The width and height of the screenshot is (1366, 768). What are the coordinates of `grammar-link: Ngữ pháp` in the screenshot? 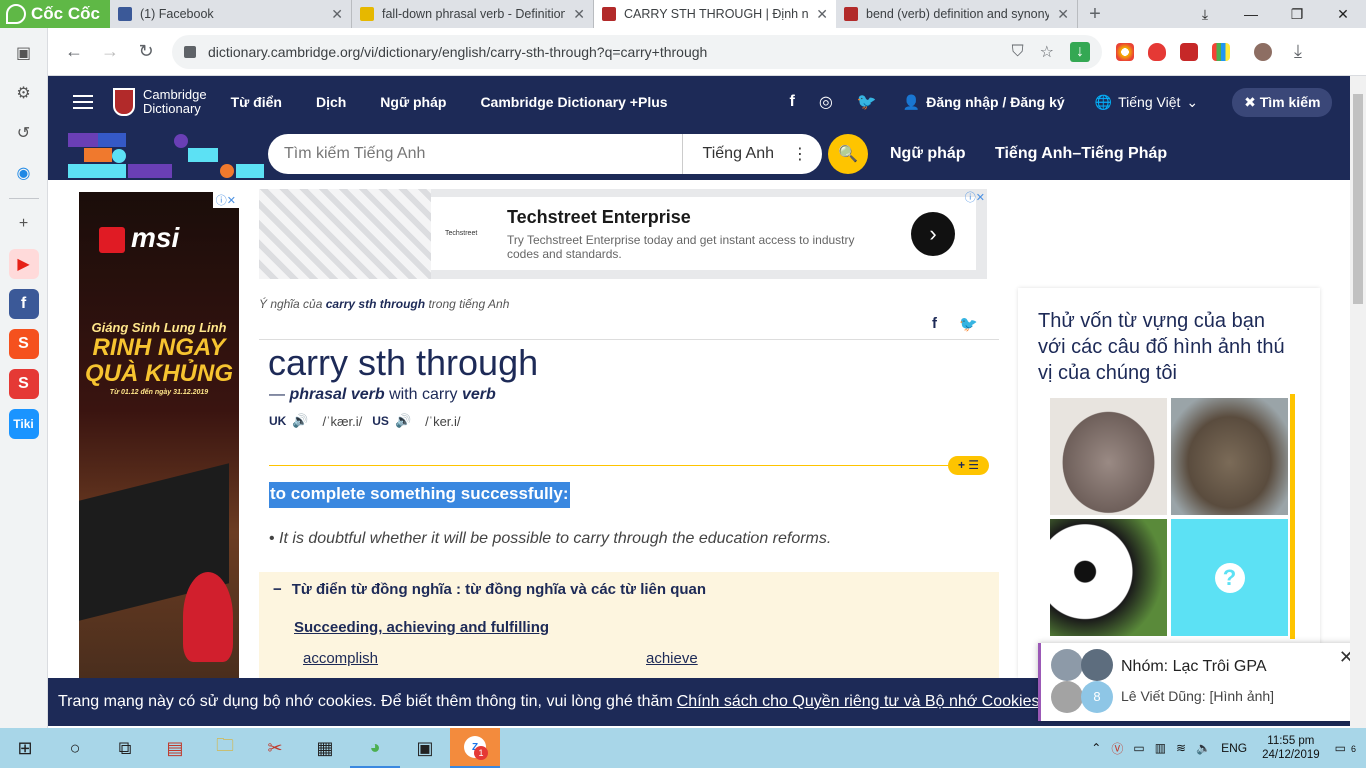 It's located at (928, 154).